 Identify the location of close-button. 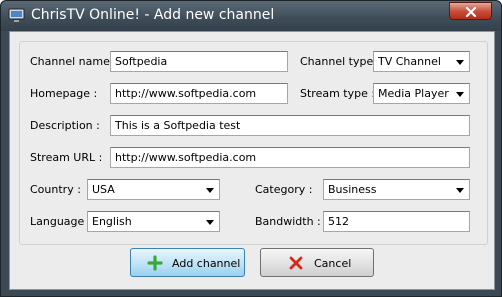
(470, 11).